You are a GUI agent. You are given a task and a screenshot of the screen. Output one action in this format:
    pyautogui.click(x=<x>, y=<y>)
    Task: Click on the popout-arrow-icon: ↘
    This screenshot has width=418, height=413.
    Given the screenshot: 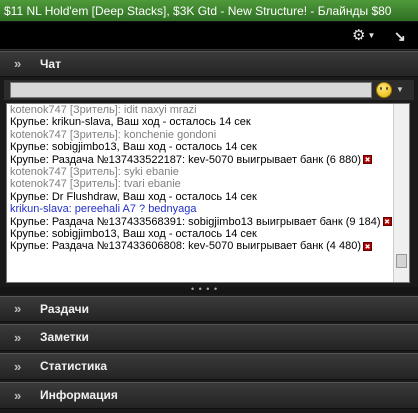 What is the action you would take?
    pyautogui.click(x=401, y=36)
    